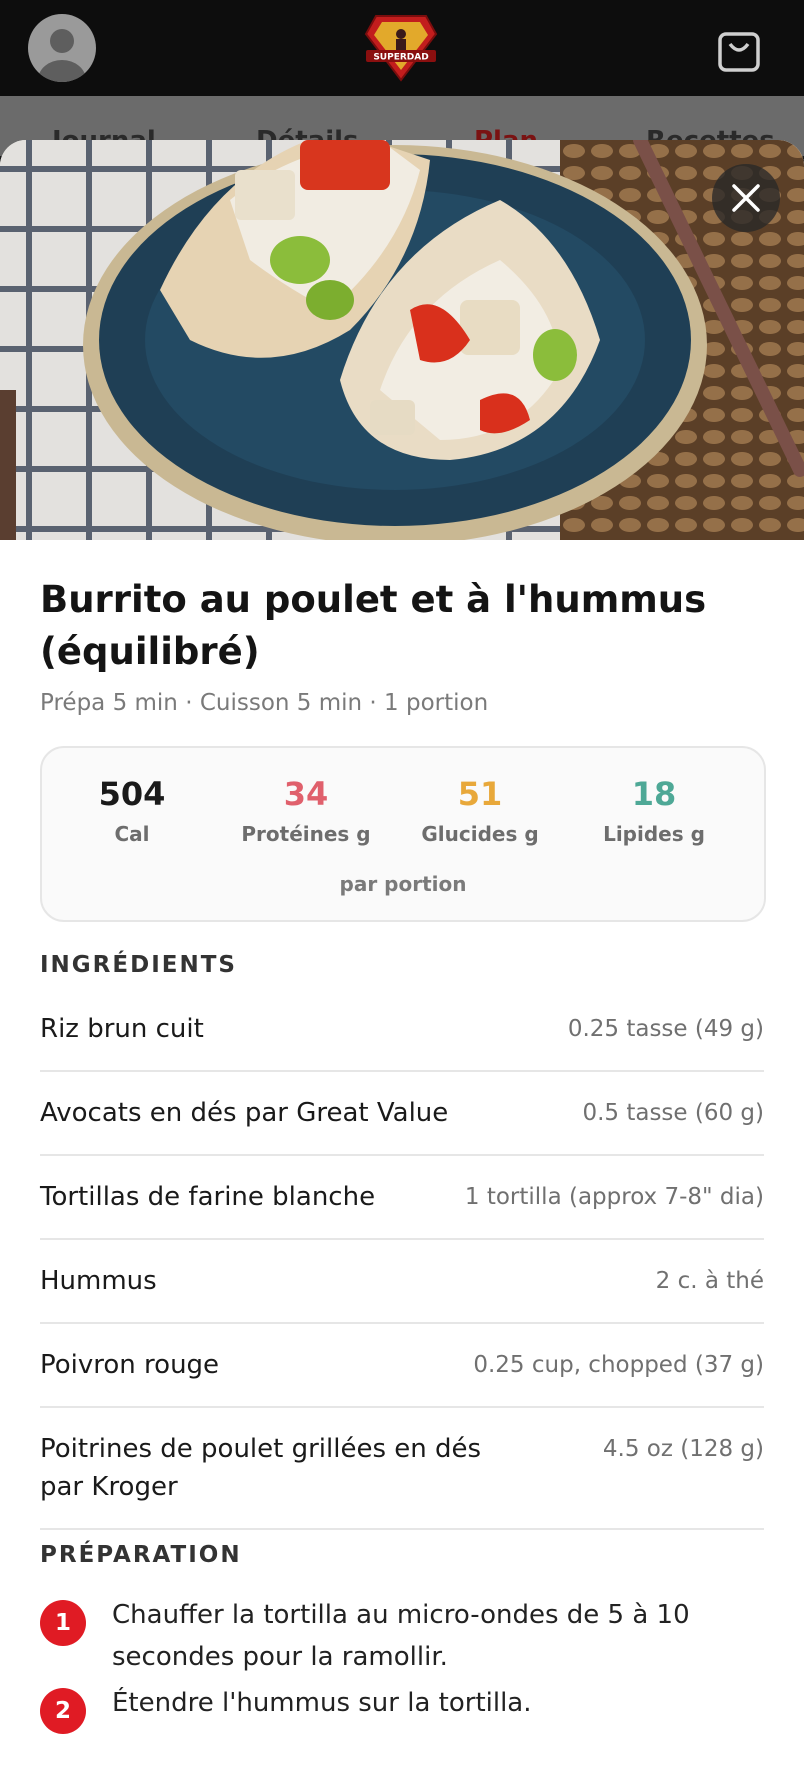 The width and height of the screenshot is (804, 1780). Describe the element at coordinates (402, 1366) in the screenshot. I see `ingredient-row: Poivron rouge 0.25 cup, chopped (37 g)` at that location.